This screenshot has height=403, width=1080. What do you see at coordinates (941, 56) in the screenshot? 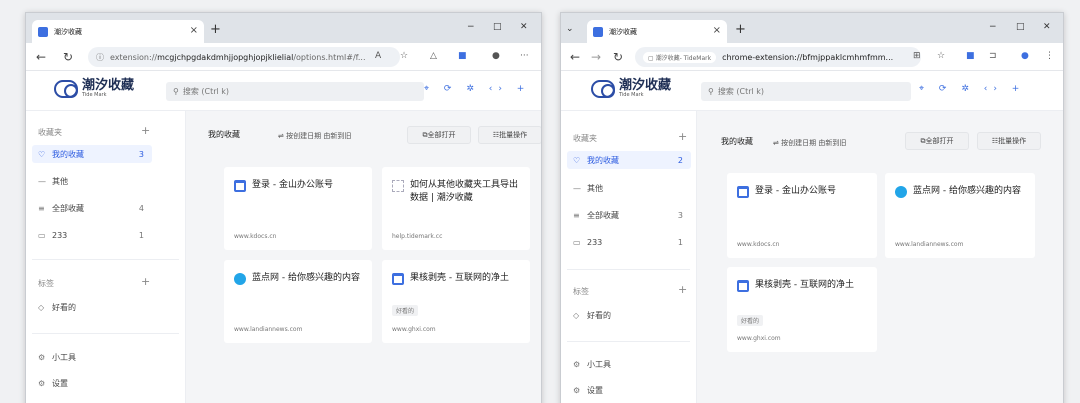
I see `bookmark-star-icon: ☆` at bounding box center [941, 56].